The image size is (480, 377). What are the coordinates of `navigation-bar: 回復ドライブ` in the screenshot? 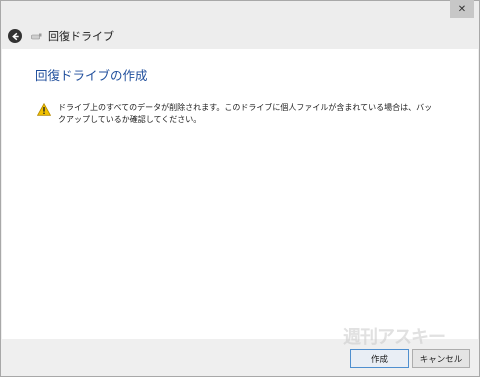 It's located at (61, 36).